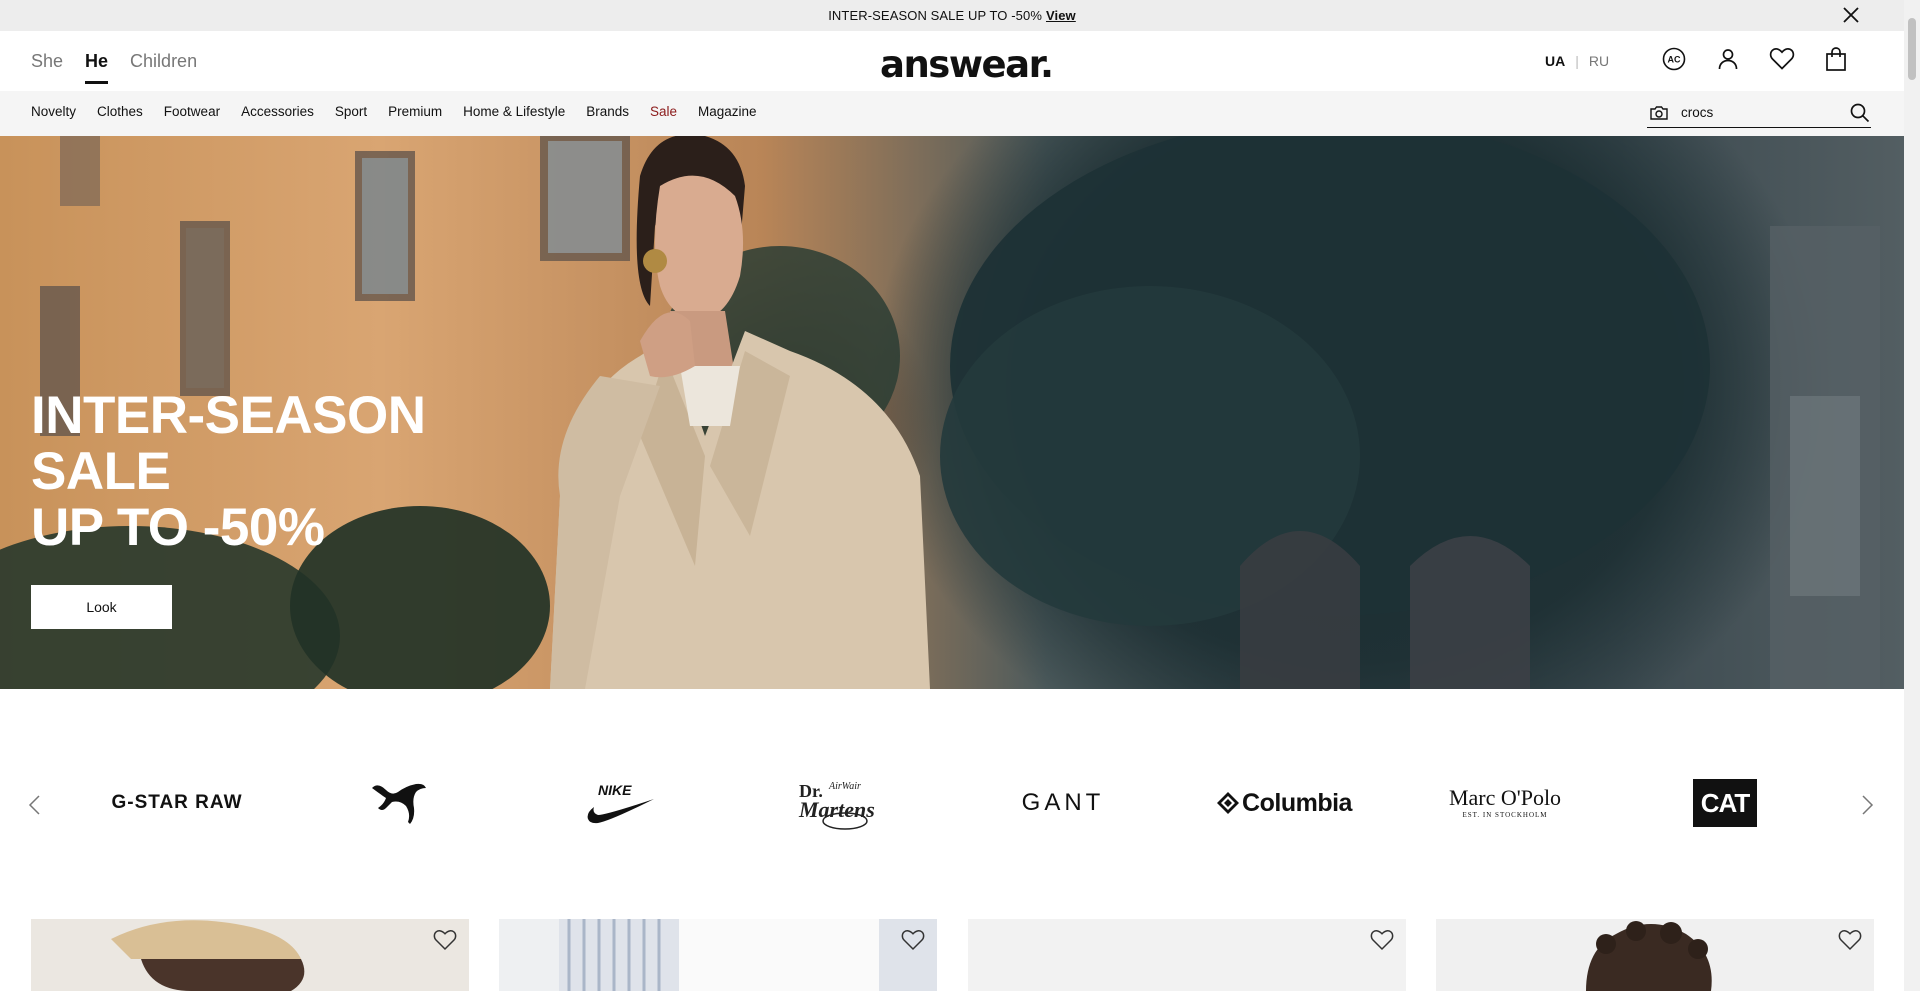 The height and width of the screenshot is (991, 1920). I want to click on answear-club-icon: AC, so click(1674, 59).